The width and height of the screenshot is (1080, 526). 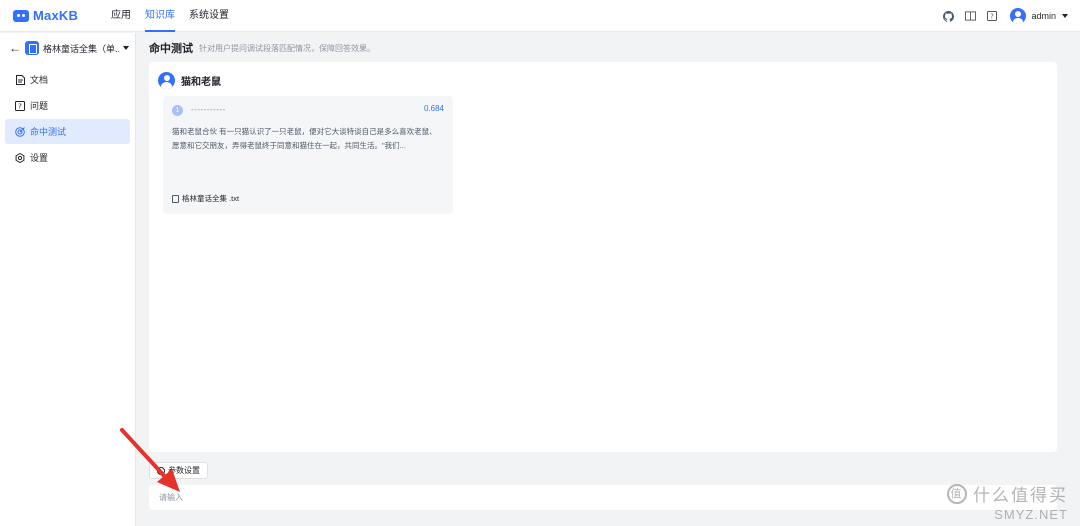 I want to click on target-icon, so click(x=20, y=131).